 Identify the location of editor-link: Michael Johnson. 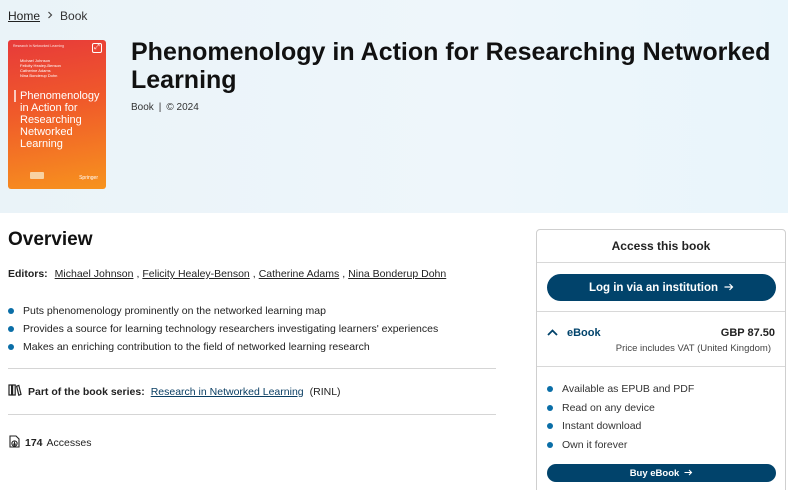
(94, 274).